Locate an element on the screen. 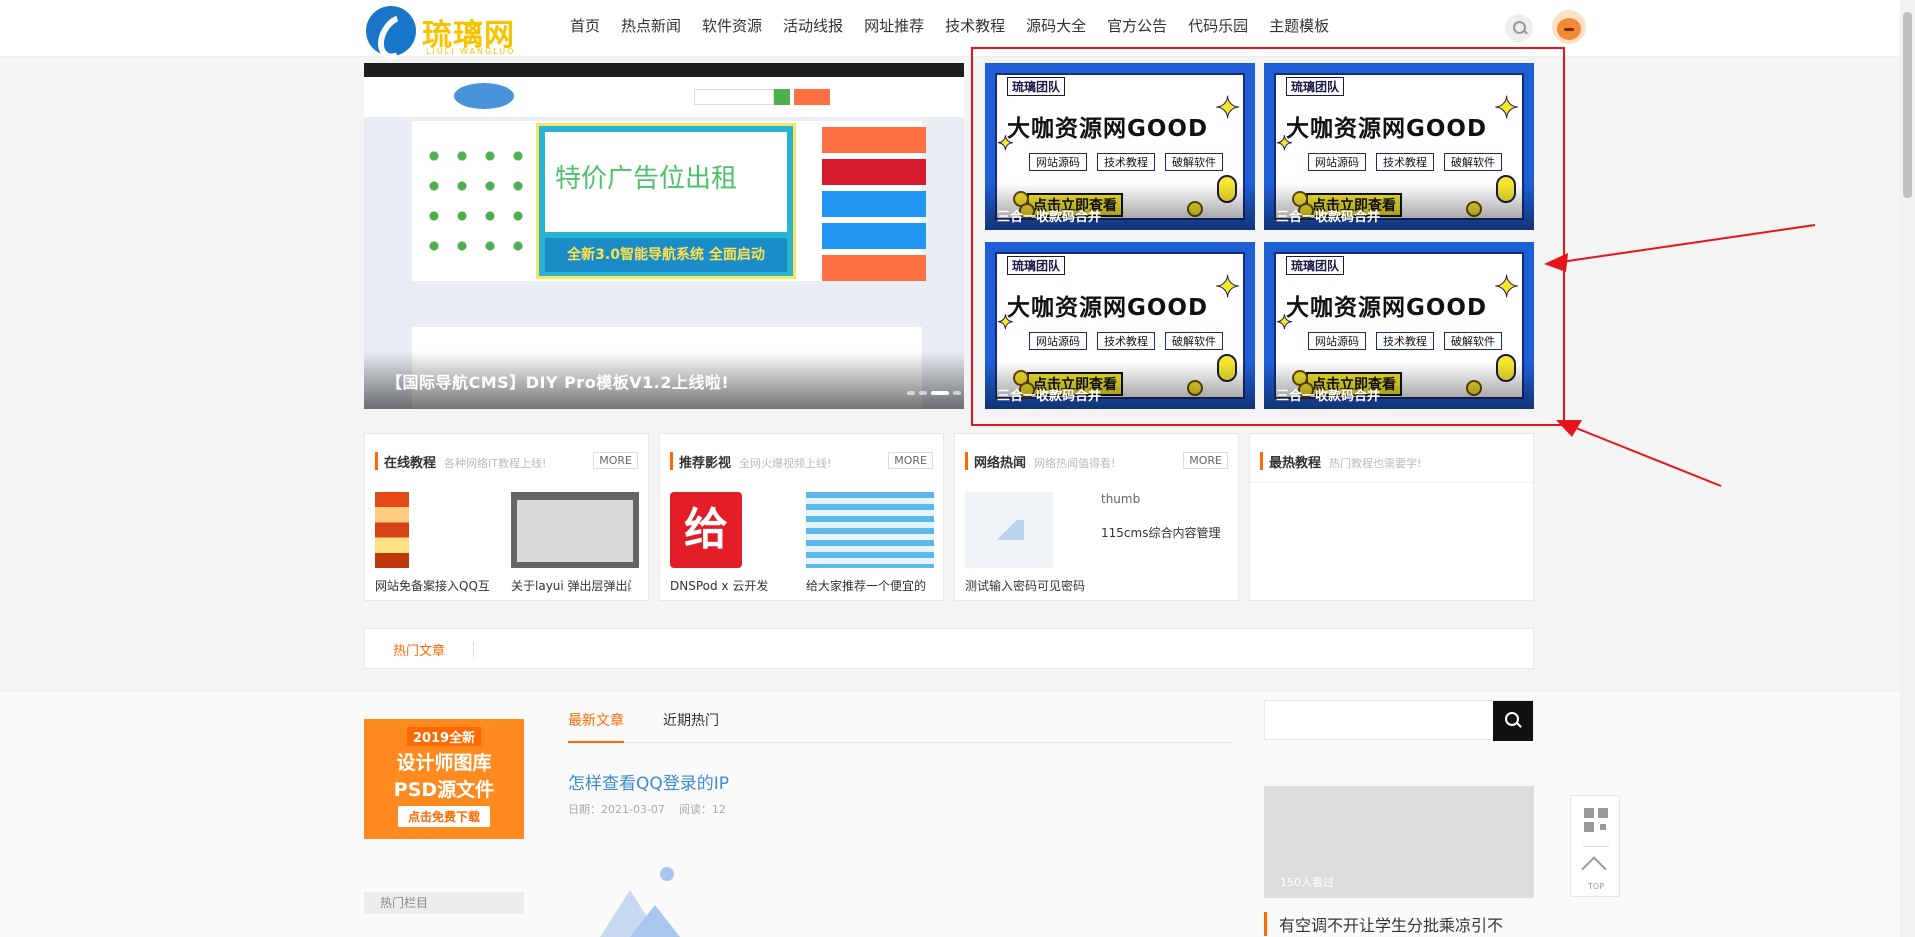 Image resolution: width=1915 pixels, height=937 pixels. view-count: 150人看过 is located at coordinates (1307, 882).